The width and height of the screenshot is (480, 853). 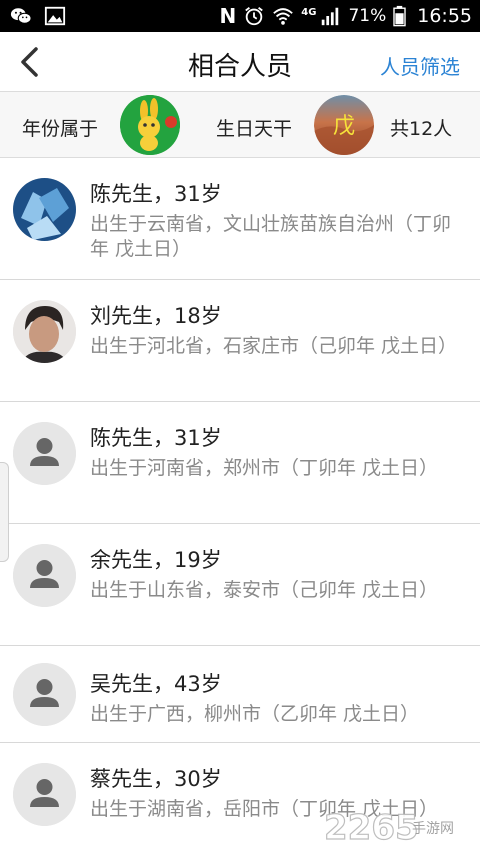 I want to click on stem-badge-icon: 戊, so click(x=344, y=125).